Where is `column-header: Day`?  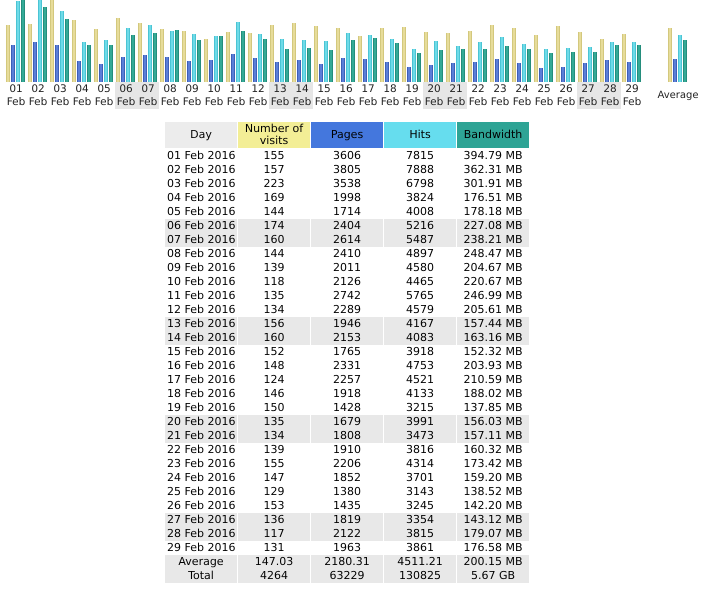 column-header: Day is located at coordinates (201, 135).